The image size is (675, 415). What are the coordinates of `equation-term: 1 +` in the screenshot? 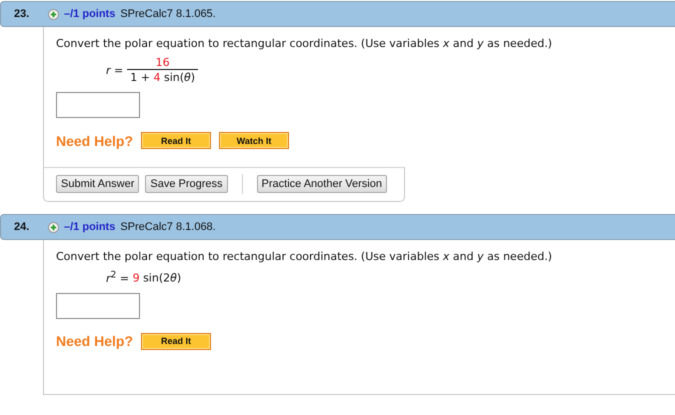 It's located at (140, 77).